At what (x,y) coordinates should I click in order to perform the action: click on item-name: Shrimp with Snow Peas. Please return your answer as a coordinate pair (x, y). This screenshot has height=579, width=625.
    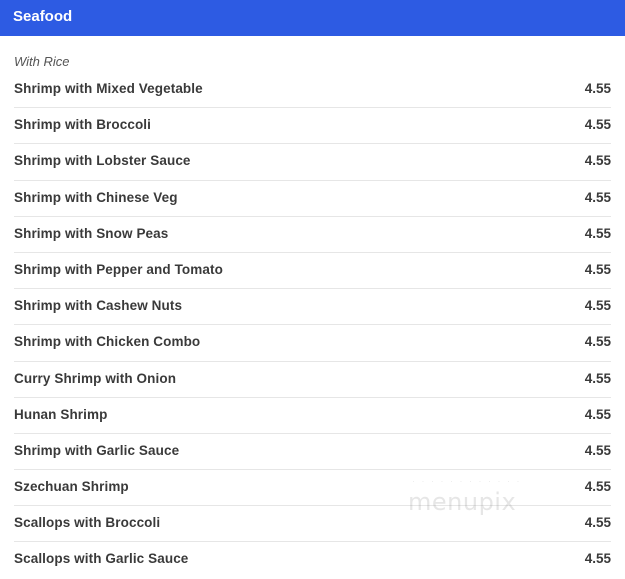
    Looking at the image, I should click on (91, 233).